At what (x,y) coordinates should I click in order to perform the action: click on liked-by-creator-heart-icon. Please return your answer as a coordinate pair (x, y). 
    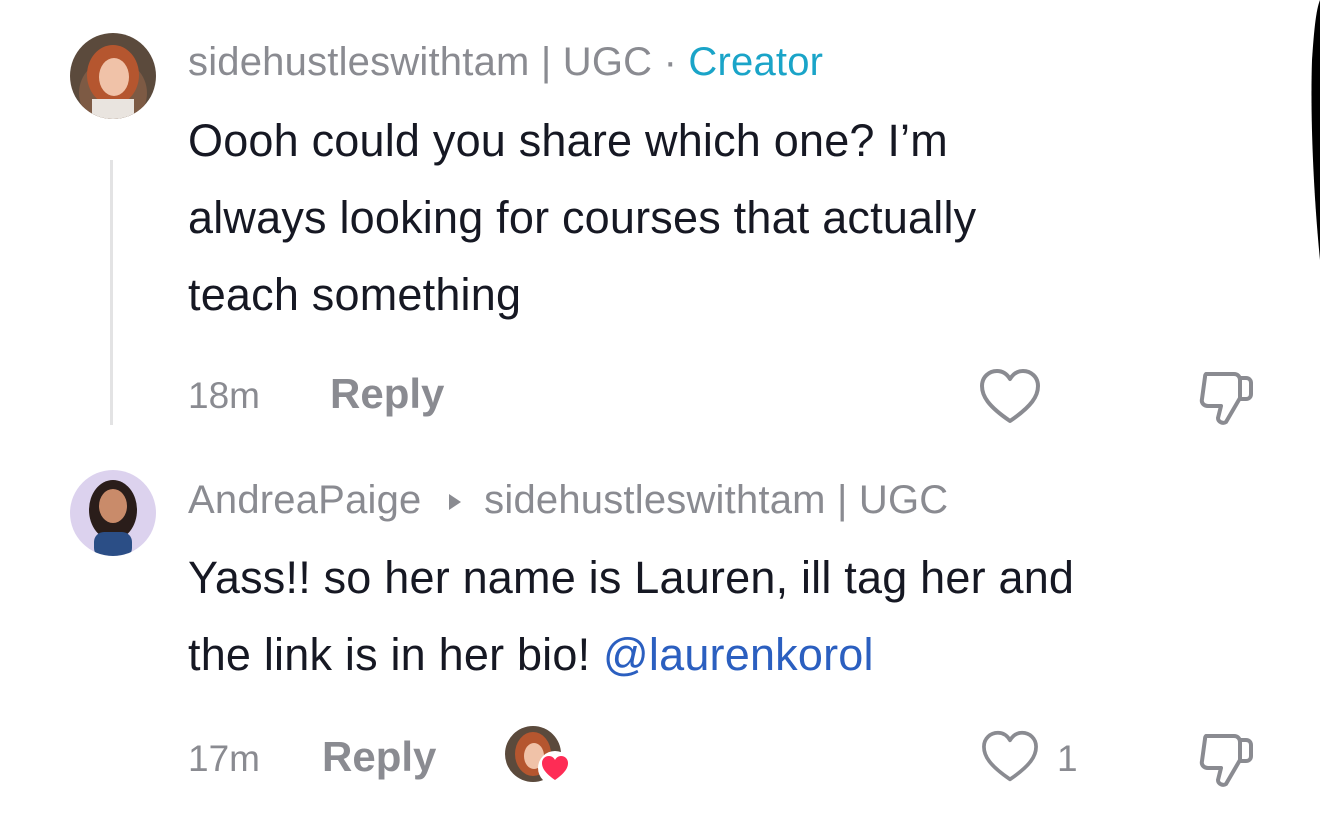
    Looking at the image, I should click on (555, 768).